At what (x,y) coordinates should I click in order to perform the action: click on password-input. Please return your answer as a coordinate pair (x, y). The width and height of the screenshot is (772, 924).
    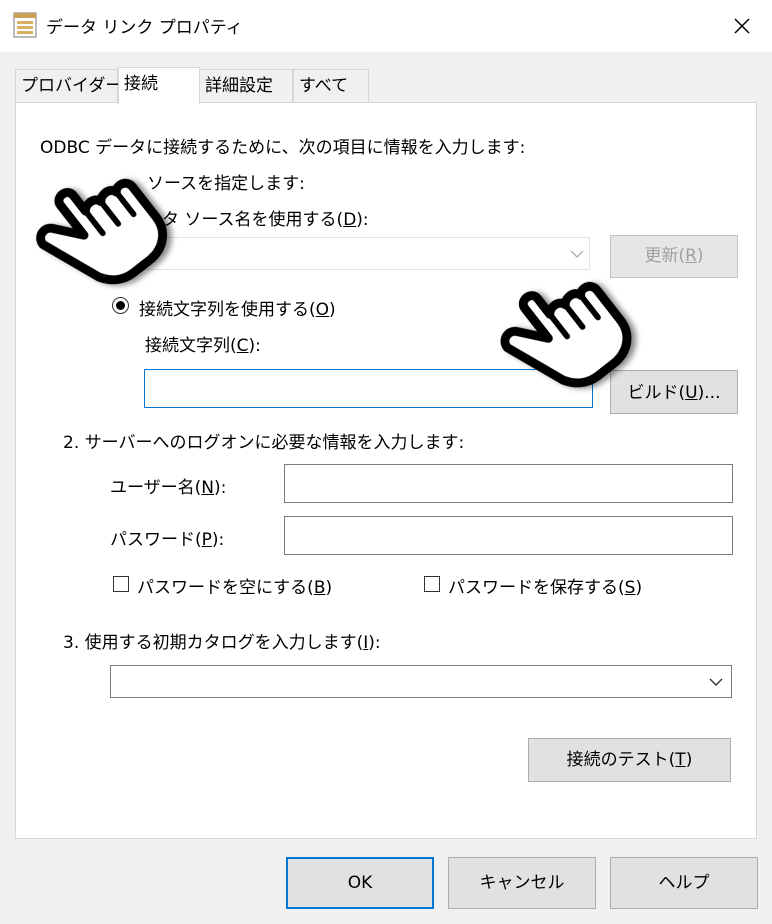
    Looking at the image, I should click on (508, 535).